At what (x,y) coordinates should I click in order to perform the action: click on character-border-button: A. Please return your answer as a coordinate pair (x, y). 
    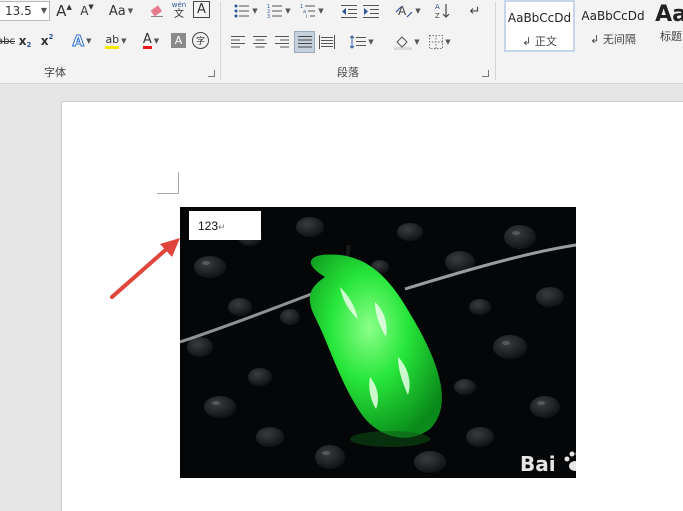
    Looking at the image, I should click on (201, 9).